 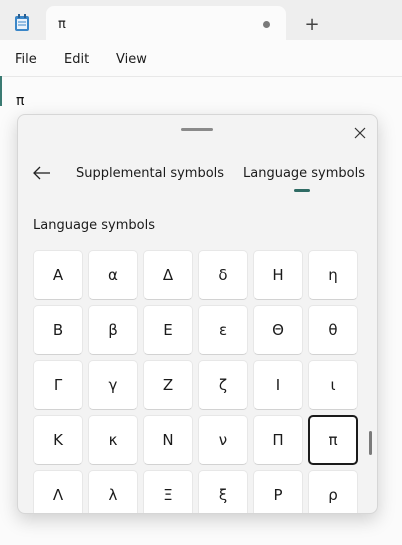 What do you see at coordinates (333, 275) in the screenshot?
I see `symbol-cell: η` at bounding box center [333, 275].